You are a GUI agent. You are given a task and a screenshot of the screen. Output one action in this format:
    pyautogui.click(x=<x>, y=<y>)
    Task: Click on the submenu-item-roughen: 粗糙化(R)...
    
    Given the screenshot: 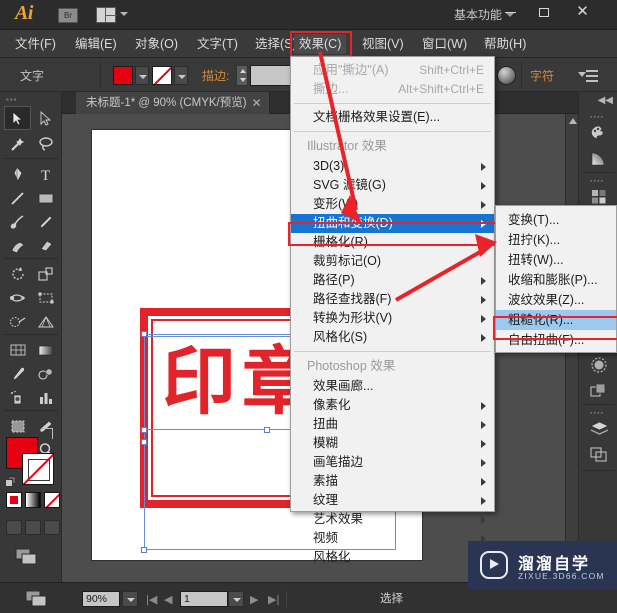 What is the action you would take?
    pyautogui.click(x=556, y=320)
    